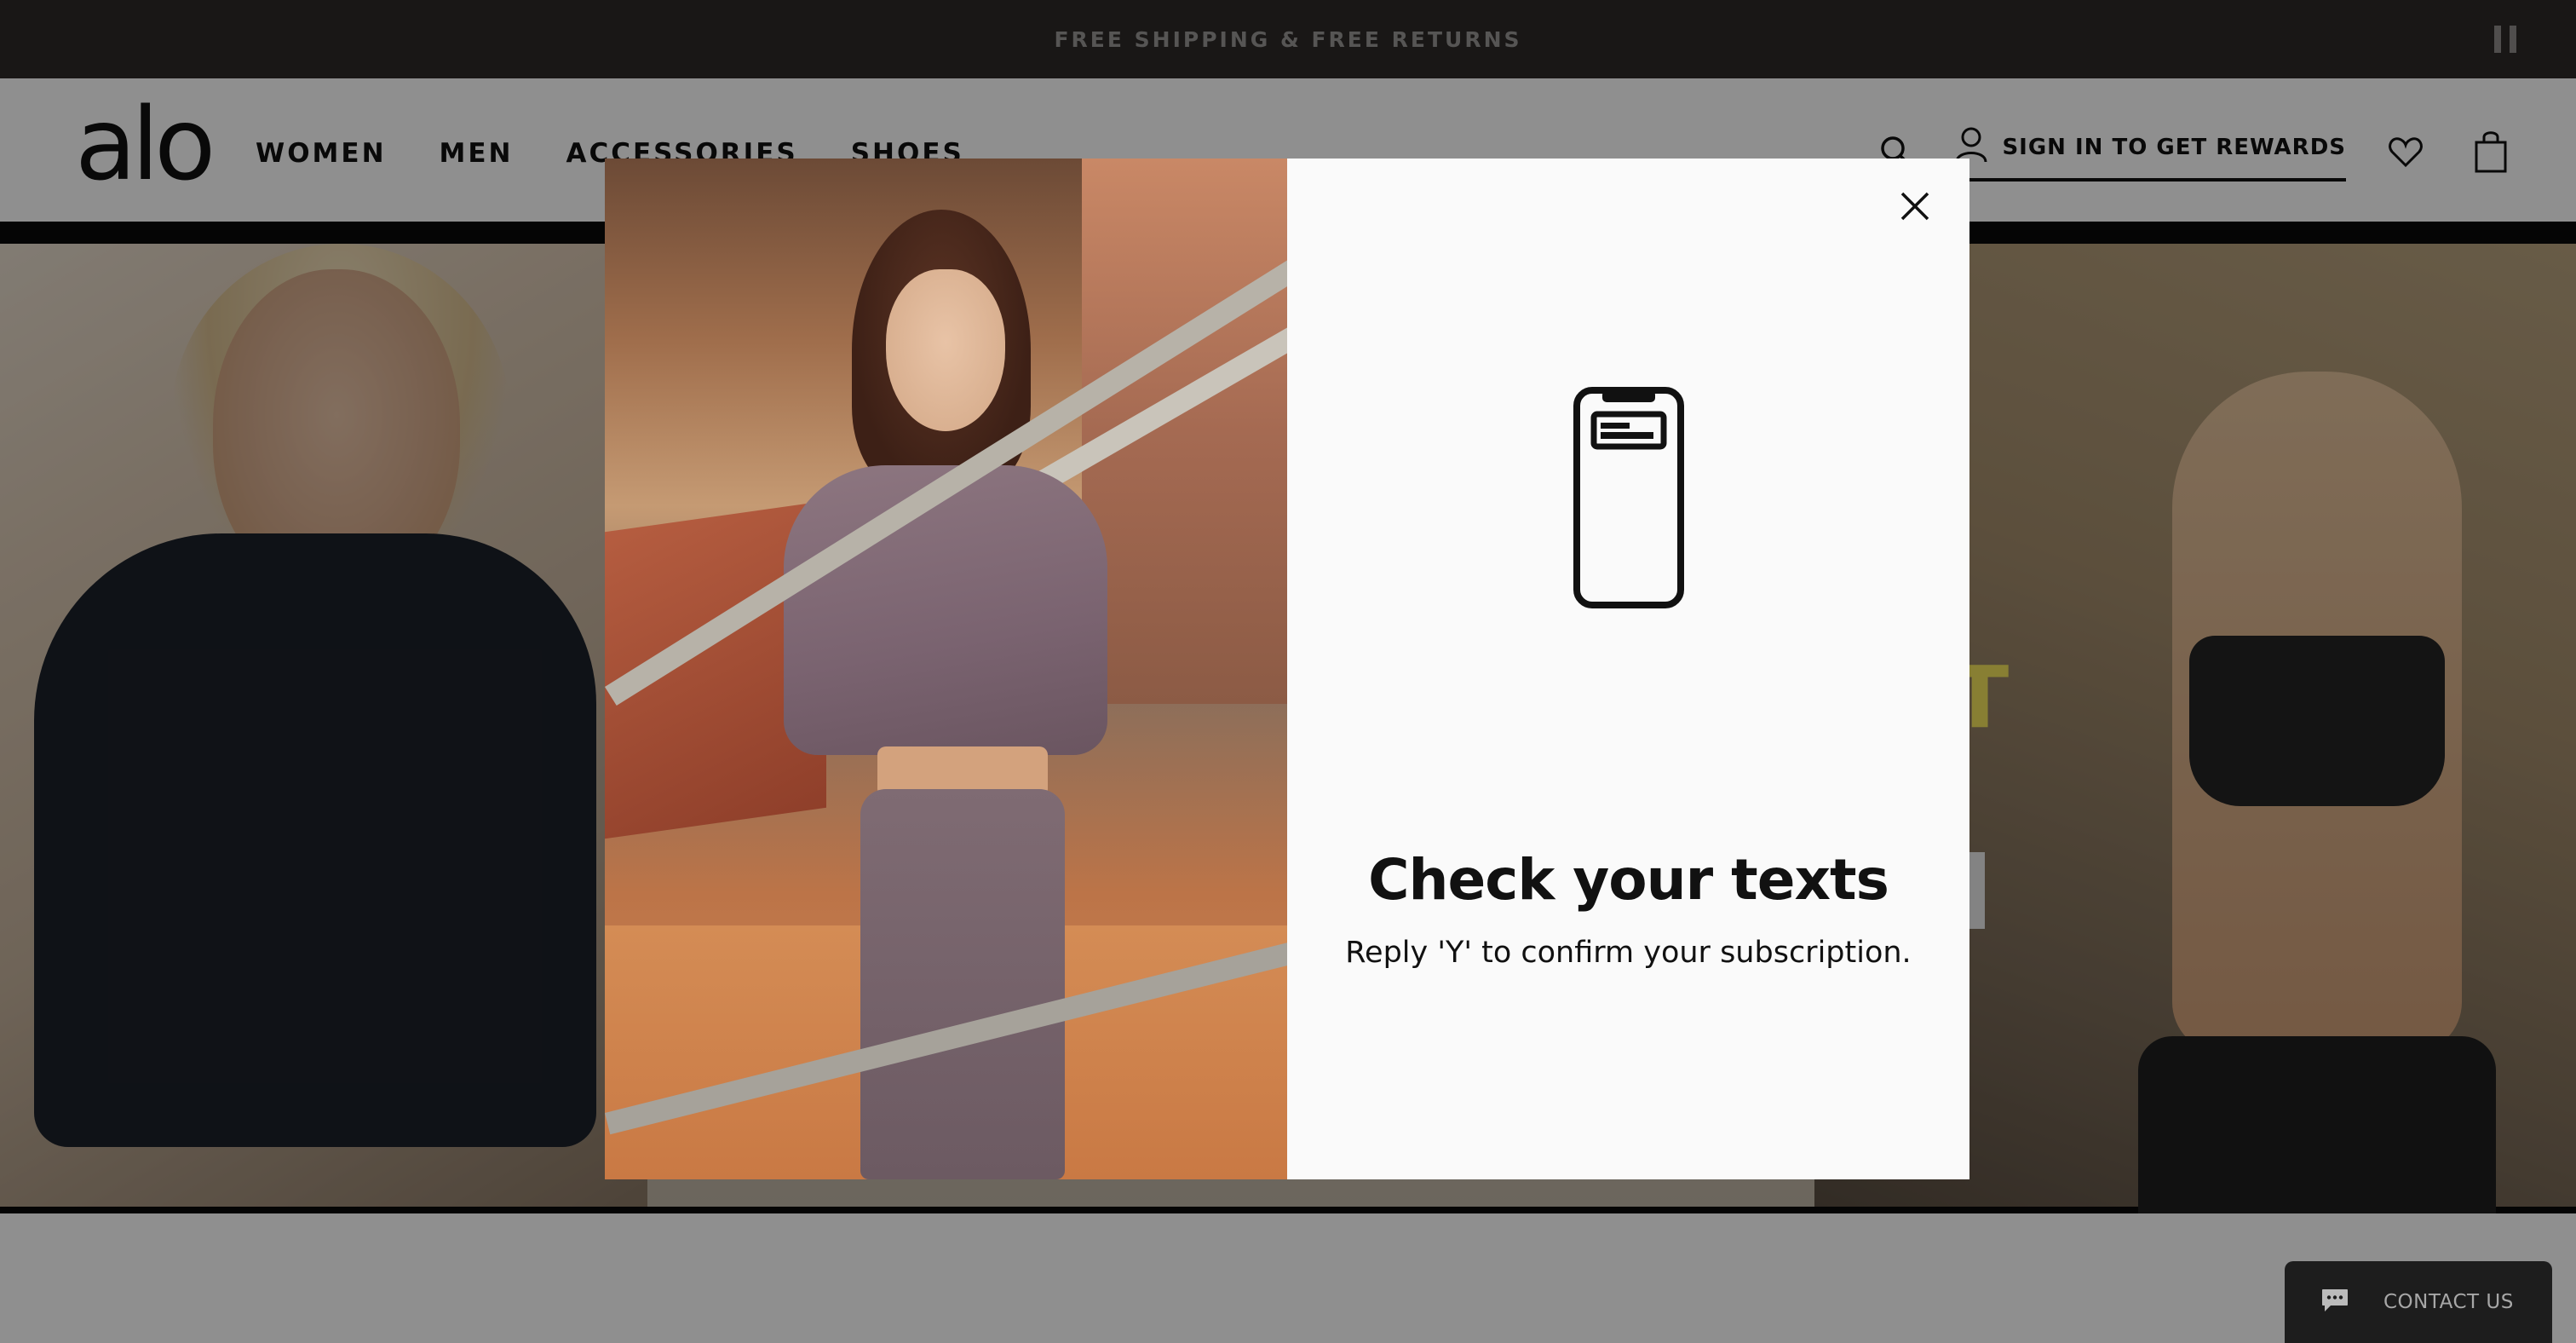 Image resolution: width=2576 pixels, height=1343 pixels. I want to click on modal-subtext: Reply 'Y' to confirm your subscription., so click(1629, 953).